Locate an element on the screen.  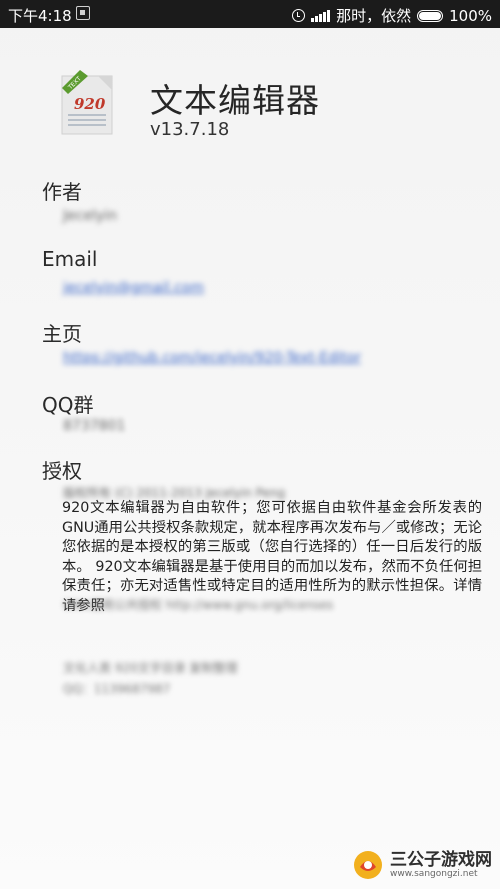
homepage-label: 主页 is located at coordinates (62, 334).